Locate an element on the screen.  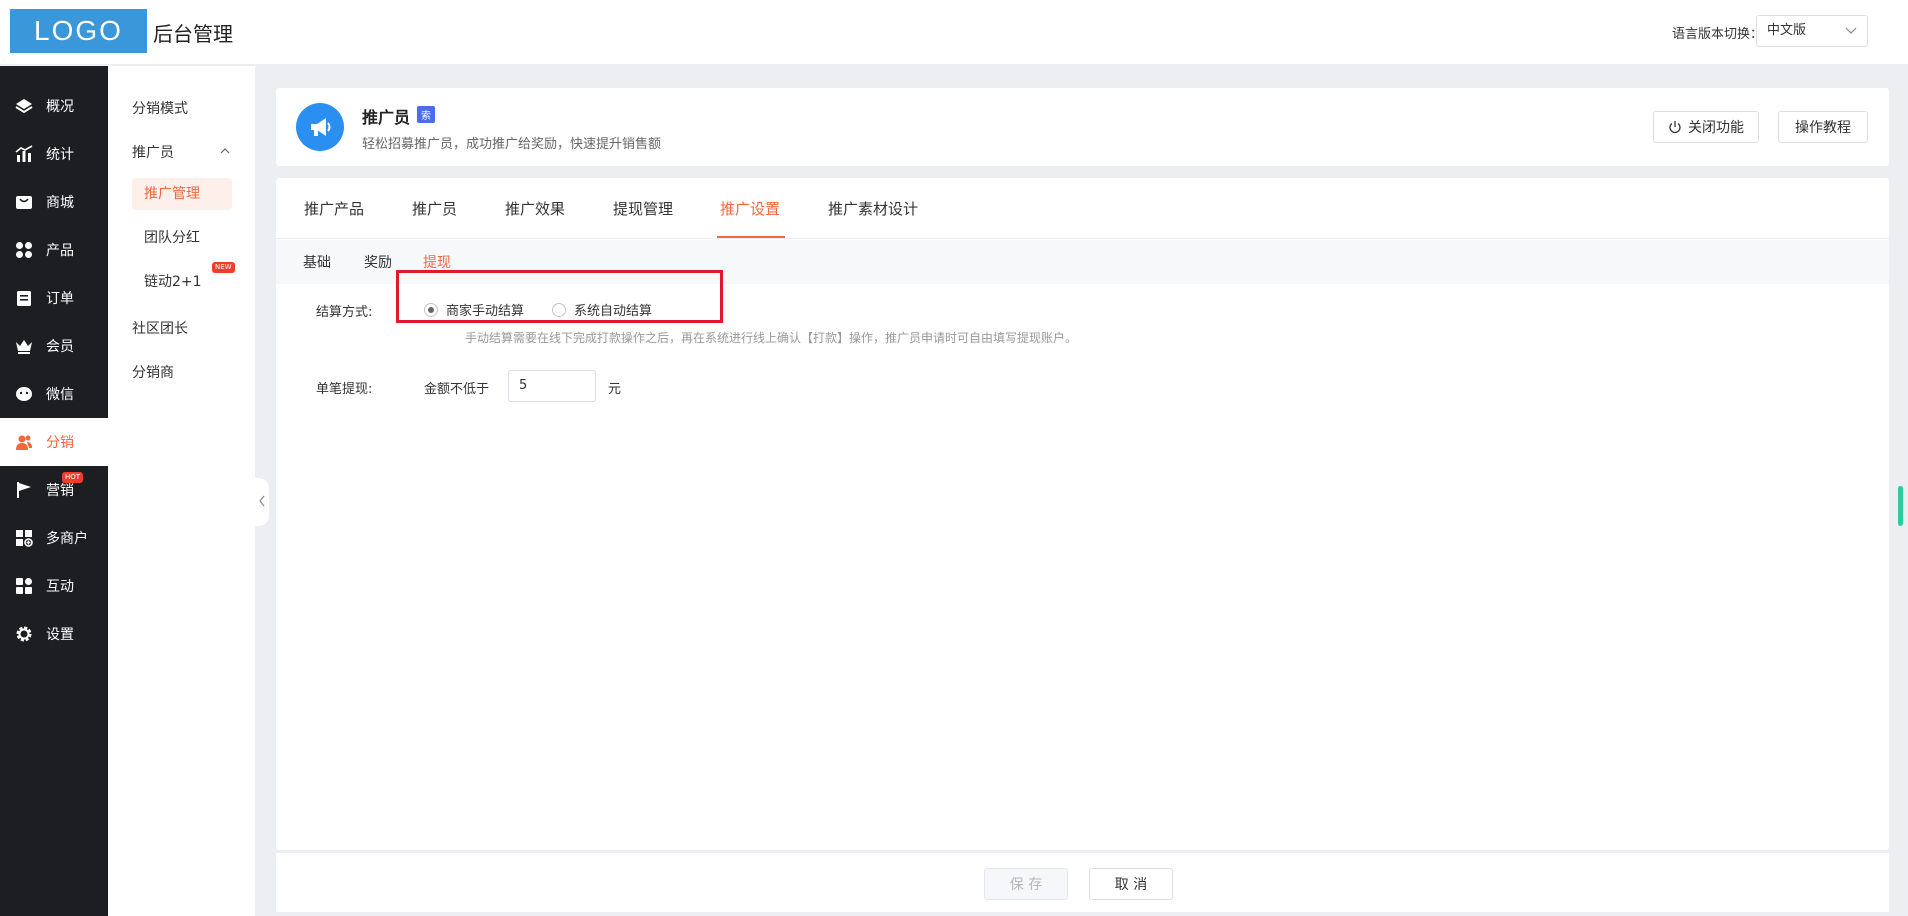
sidebar-item-products: 产品 is located at coordinates (54, 250).